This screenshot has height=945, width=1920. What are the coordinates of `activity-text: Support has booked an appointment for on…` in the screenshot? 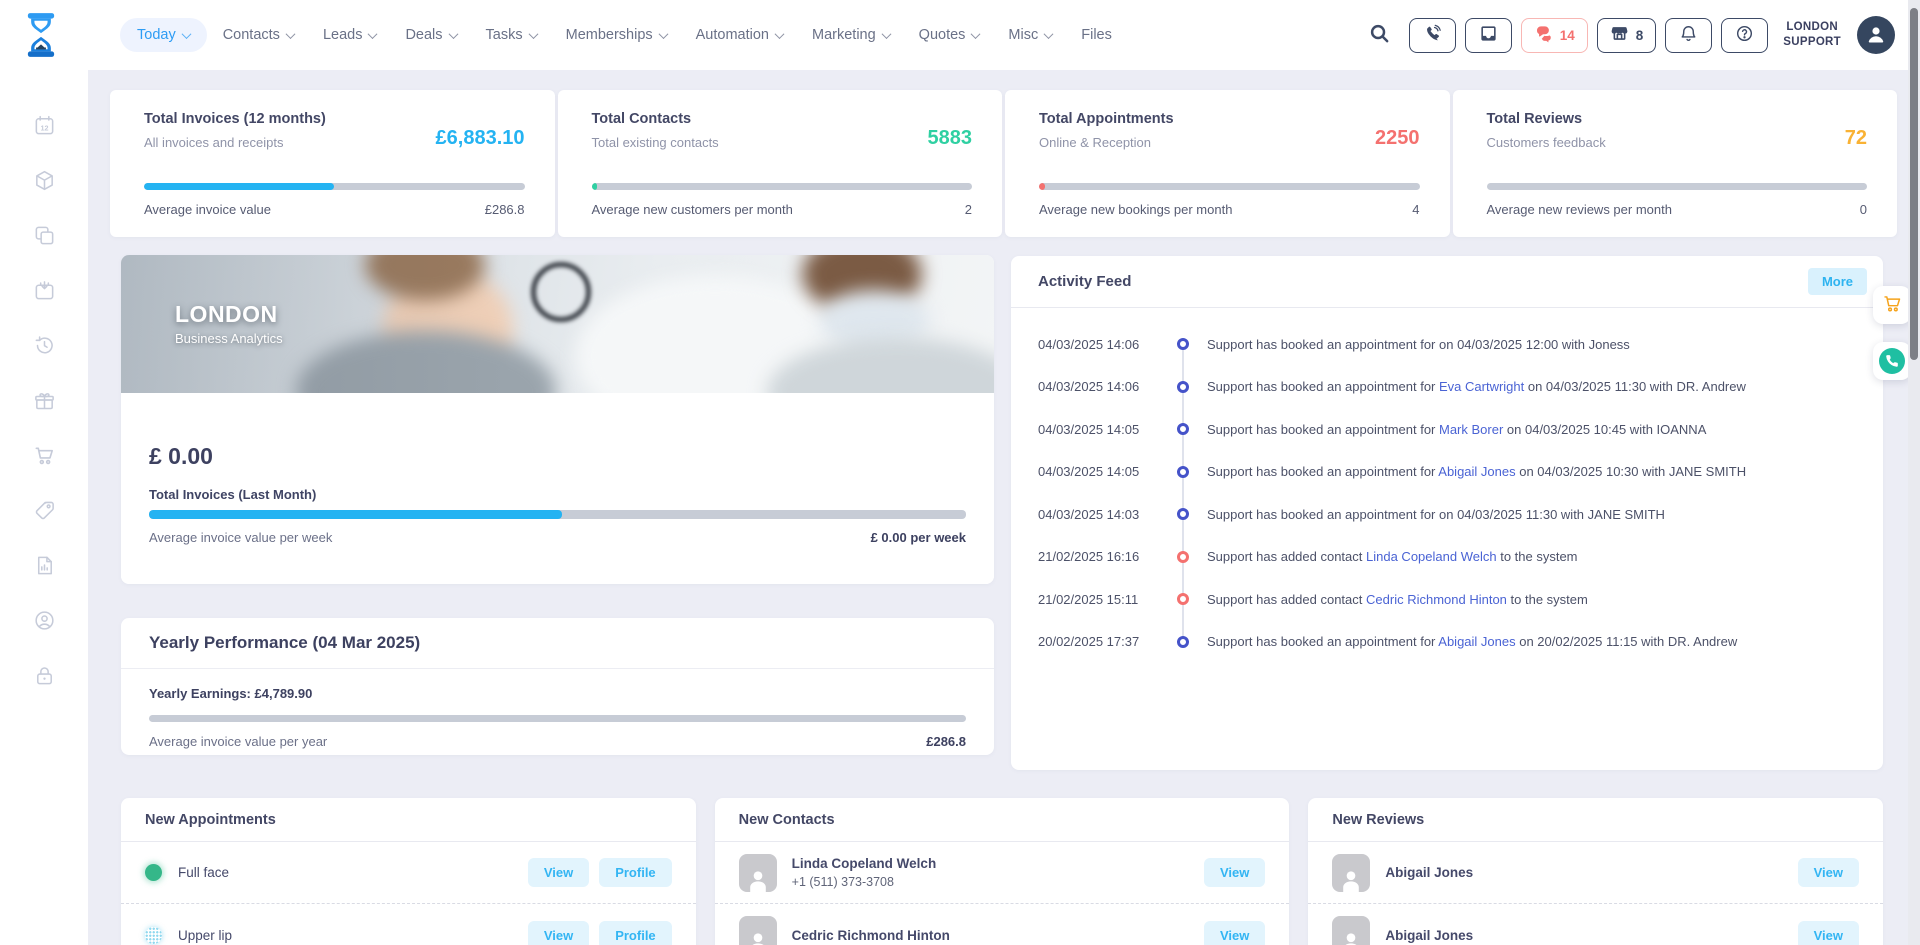 It's located at (1436, 514).